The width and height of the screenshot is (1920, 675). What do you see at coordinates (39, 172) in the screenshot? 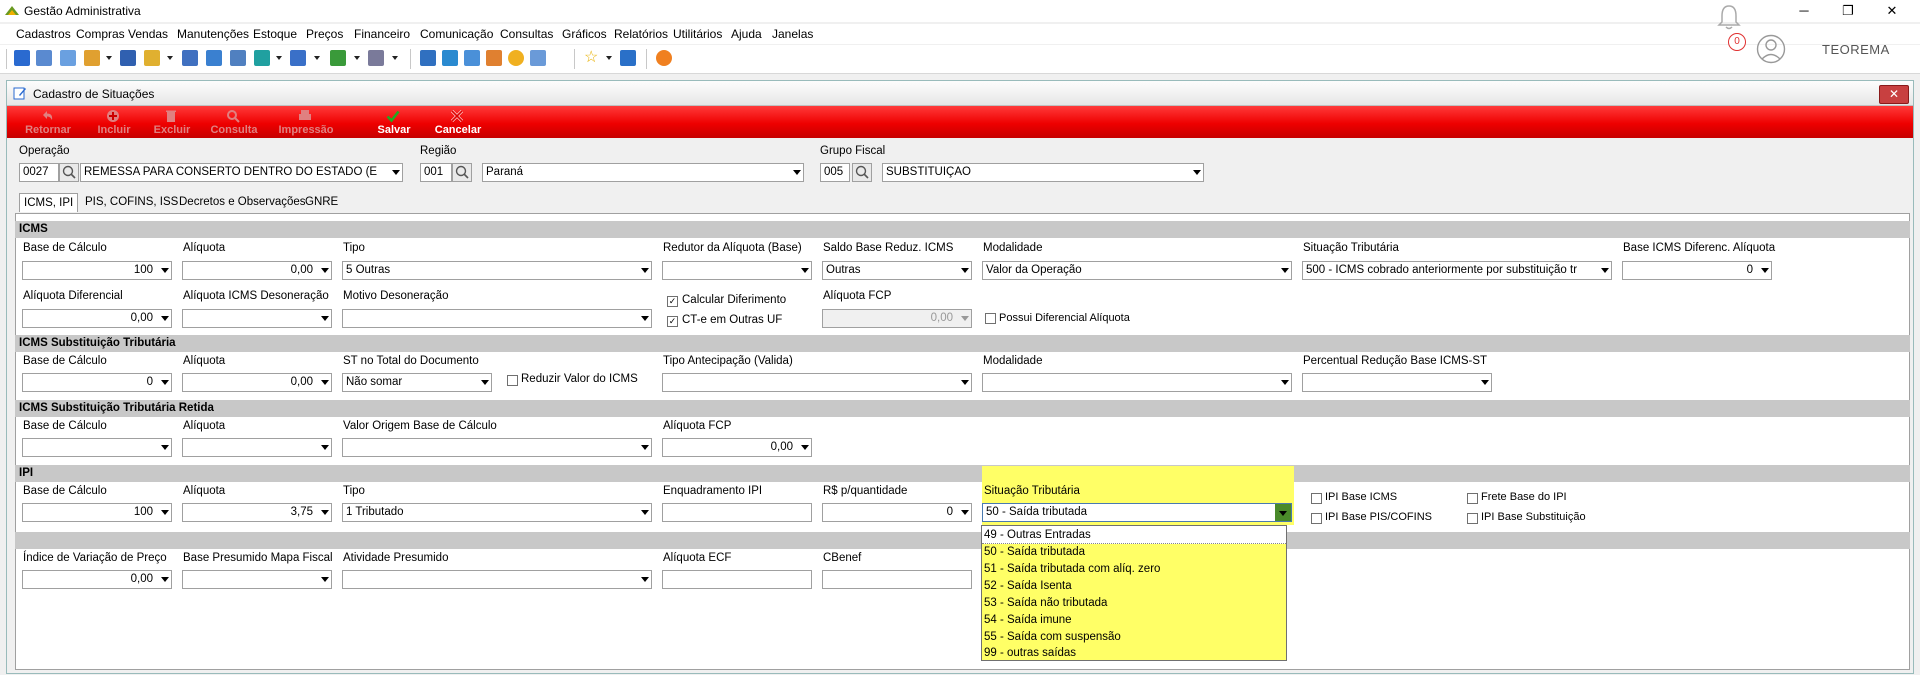
I see `operacao-code-field: 0027` at bounding box center [39, 172].